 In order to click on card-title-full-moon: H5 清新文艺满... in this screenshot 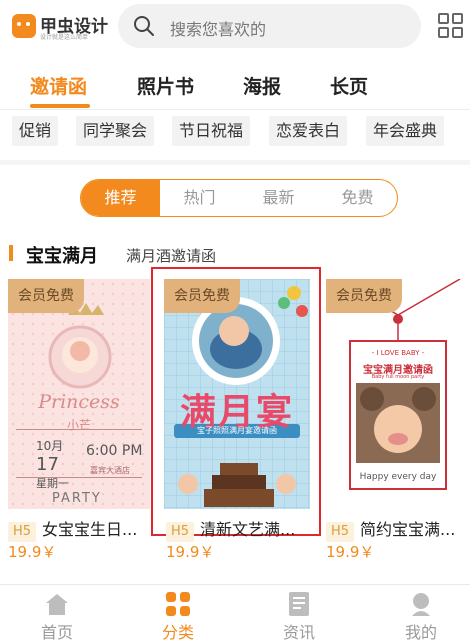, I will do `click(238, 529)`.